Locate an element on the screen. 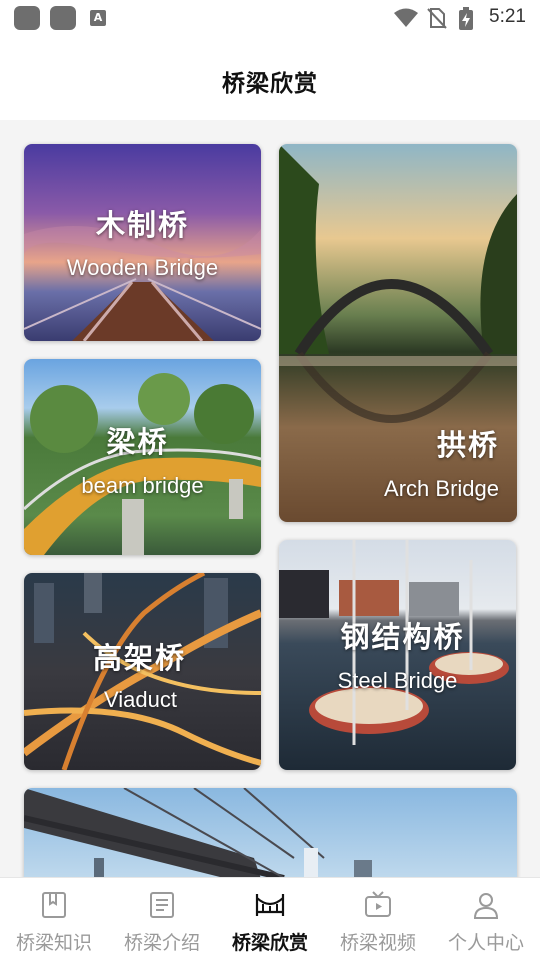 Image resolution: width=540 pixels, height=960 pixels. card-suspension-bridge is located at coordinates (270, 838).